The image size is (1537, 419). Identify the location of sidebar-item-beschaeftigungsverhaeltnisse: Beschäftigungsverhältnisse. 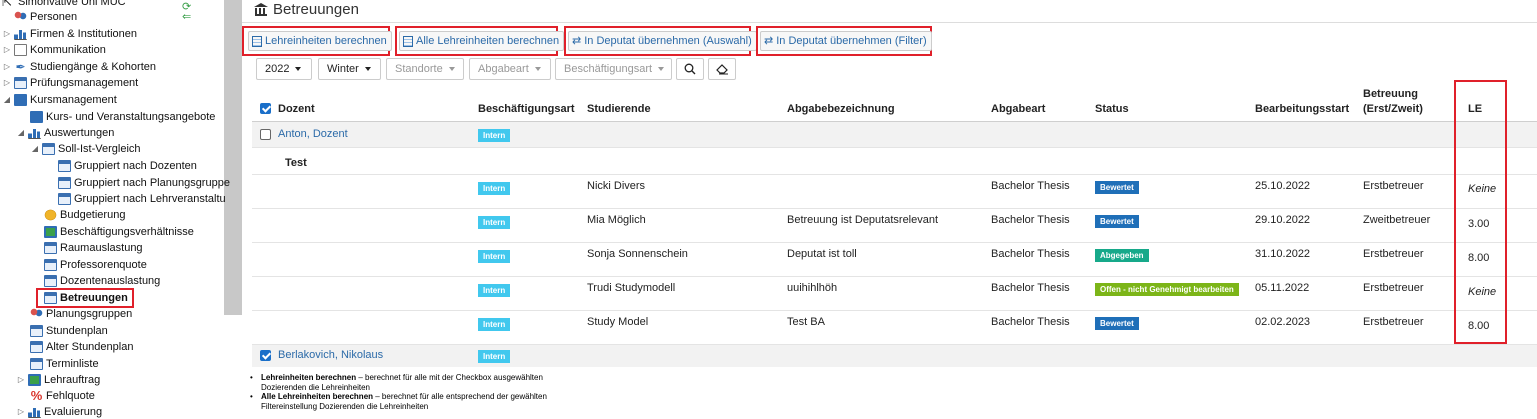
(119, 232).